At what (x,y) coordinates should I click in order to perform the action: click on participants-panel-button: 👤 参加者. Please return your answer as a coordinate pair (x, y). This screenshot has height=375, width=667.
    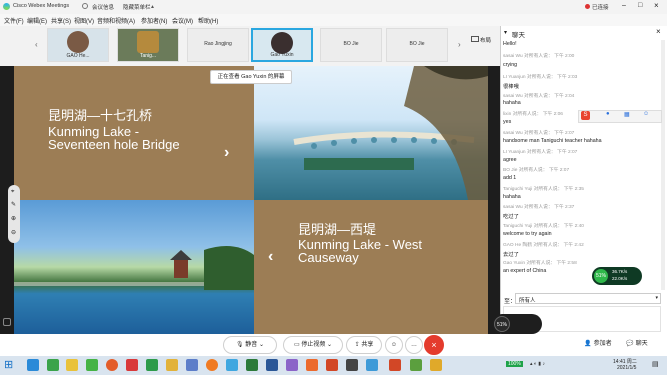
    Looking at the image, I should click on (598, 344).